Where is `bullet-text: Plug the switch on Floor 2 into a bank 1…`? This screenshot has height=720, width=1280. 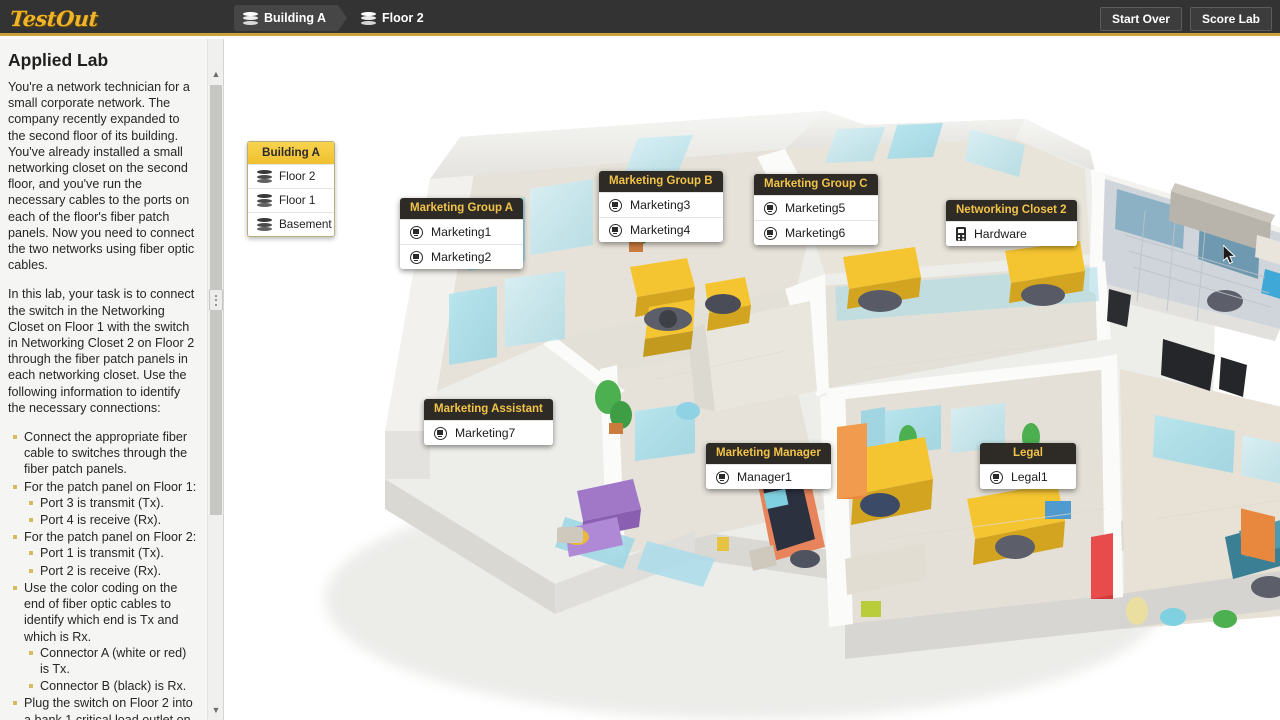 bullet-text: Plug the switch on Floor 2 into a bank 1… is located at coordinates (108, 708).